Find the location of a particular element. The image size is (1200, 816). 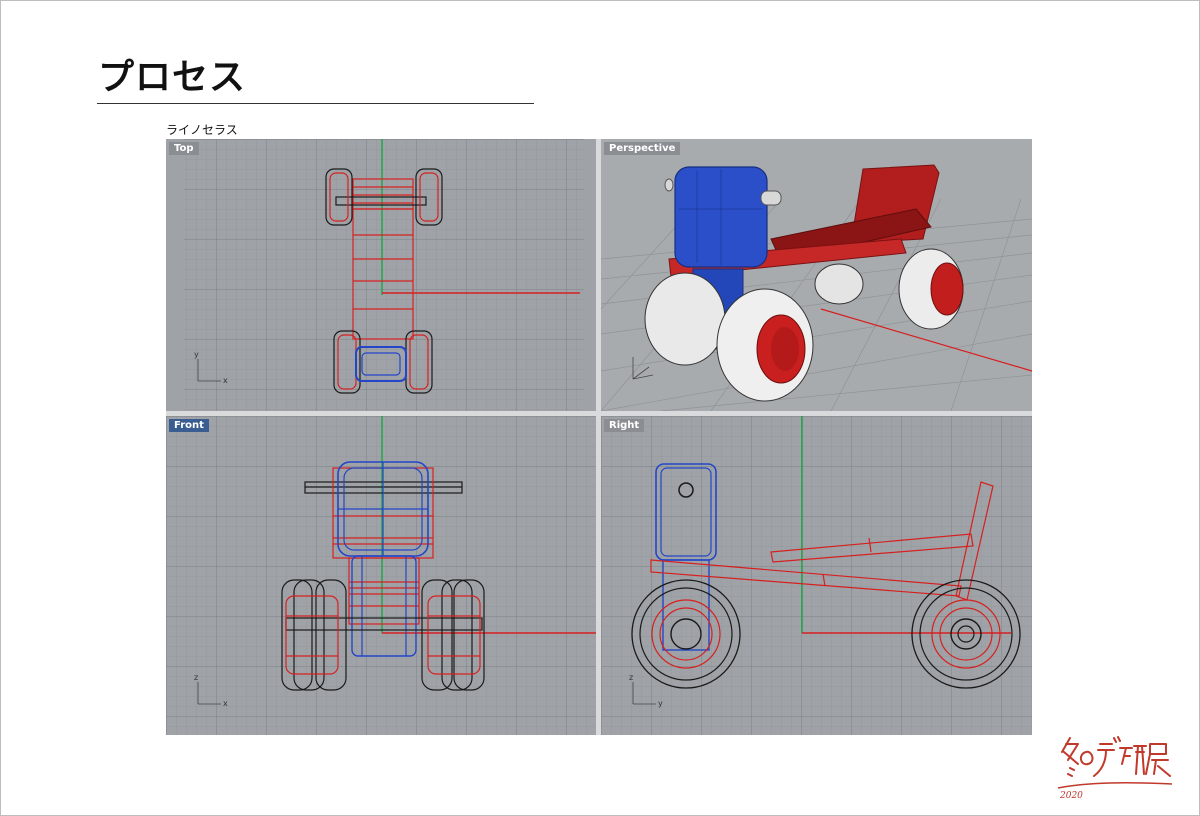

title-underline is located at coordinates (315, 103).